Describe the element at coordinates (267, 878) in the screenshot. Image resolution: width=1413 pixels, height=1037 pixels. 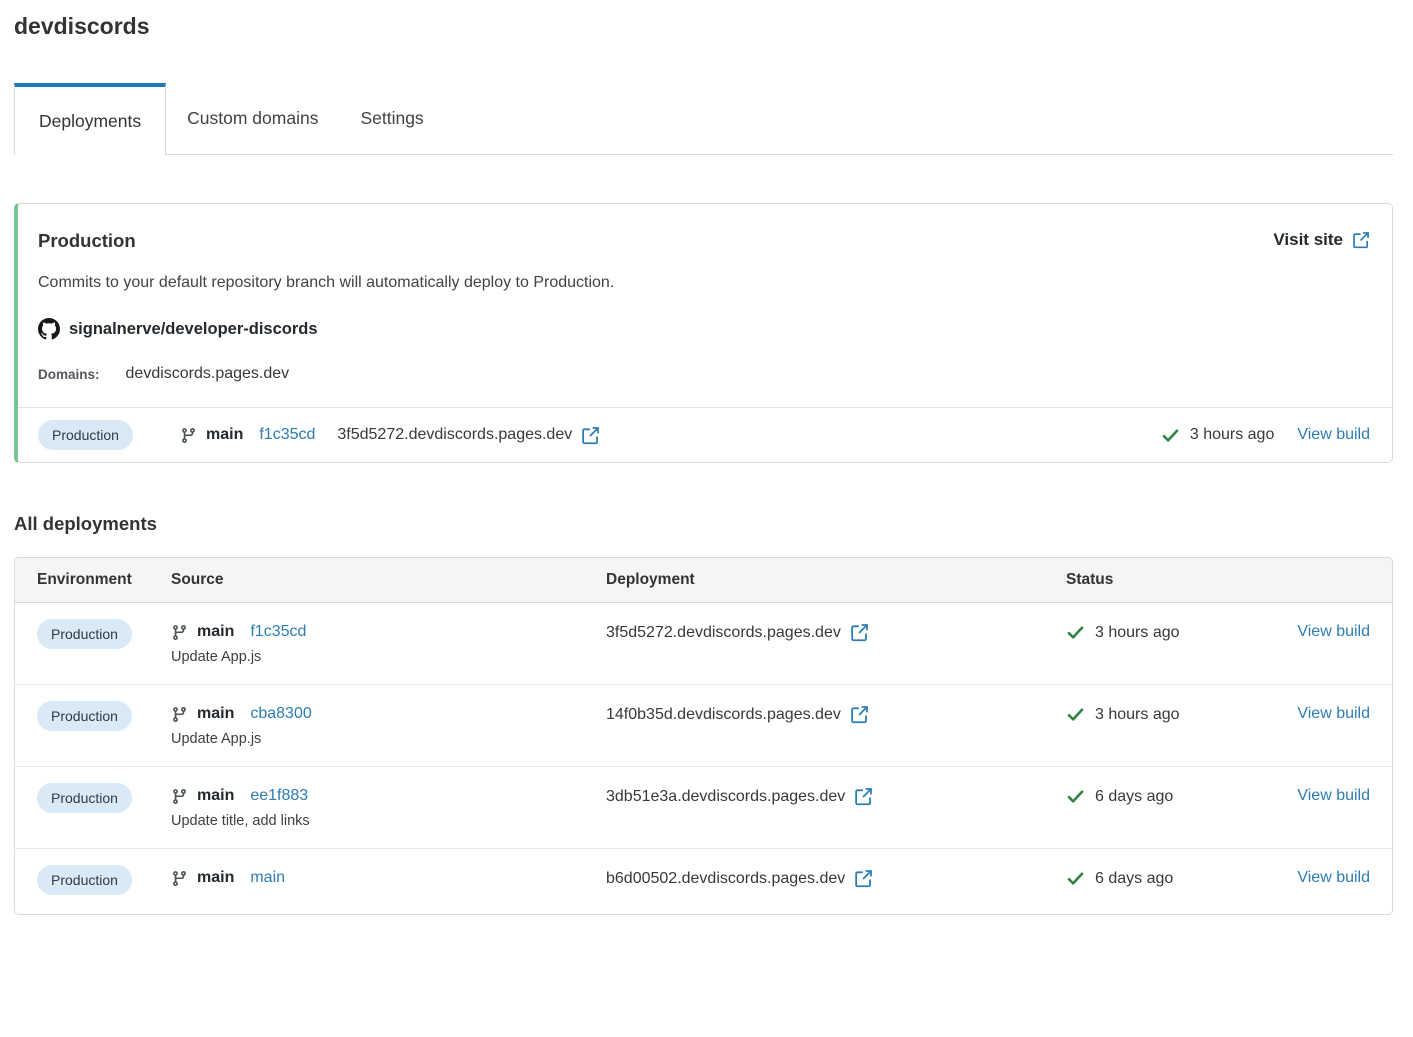
I see `commit-link: main` at that location.